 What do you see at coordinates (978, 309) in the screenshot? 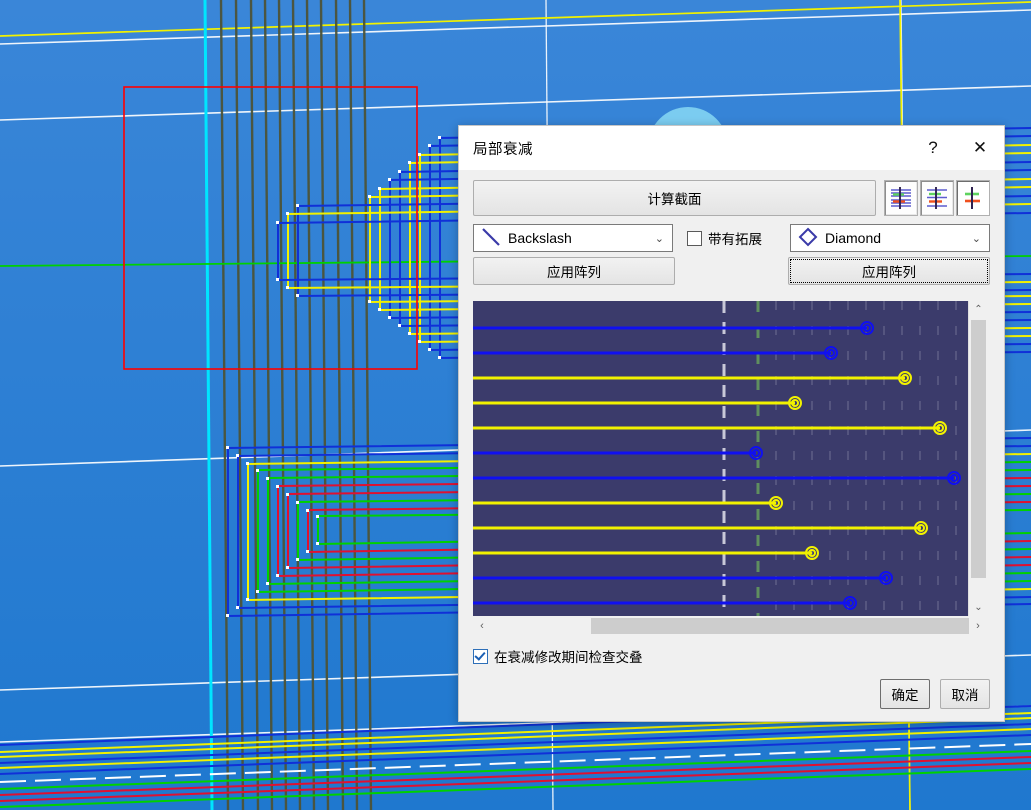
I see `scroll-up-icon: ⌃` at bounding box center [978, 309].